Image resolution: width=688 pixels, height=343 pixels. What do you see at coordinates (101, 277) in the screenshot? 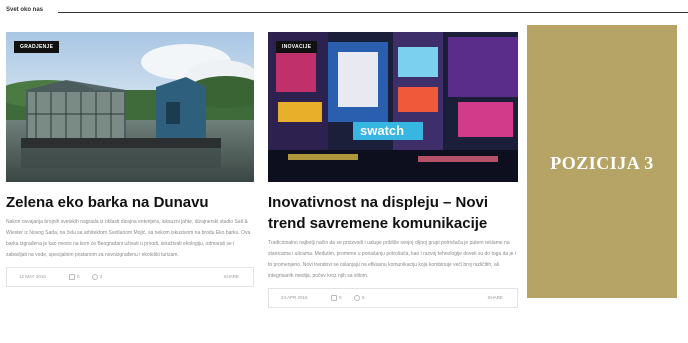
I see `like-count-value: 2` at bounding box center [101, 277].